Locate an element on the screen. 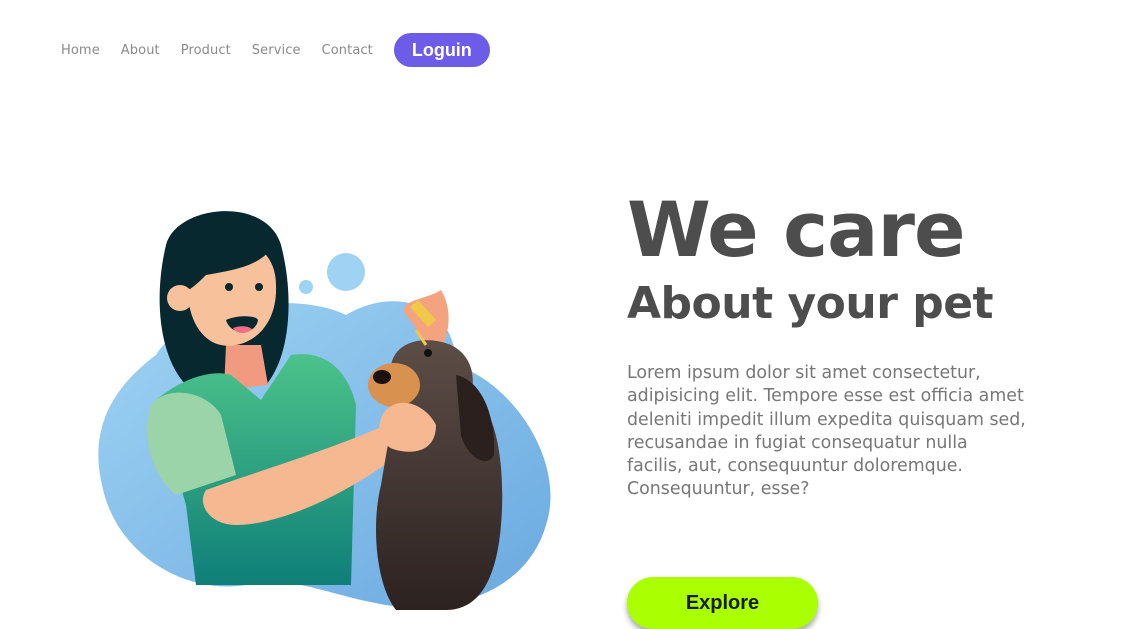 The width and height of the screenshot is (1133, 629). nav-about-link: About is located at coordinates (140, 50).